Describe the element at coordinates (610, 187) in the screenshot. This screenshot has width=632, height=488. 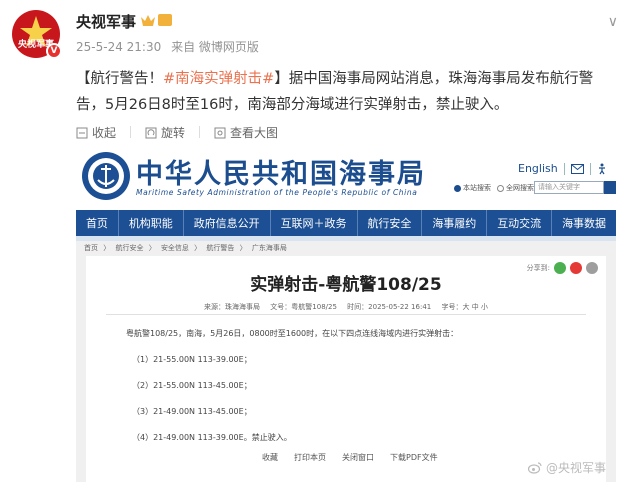
I see `search-icon` at that location.